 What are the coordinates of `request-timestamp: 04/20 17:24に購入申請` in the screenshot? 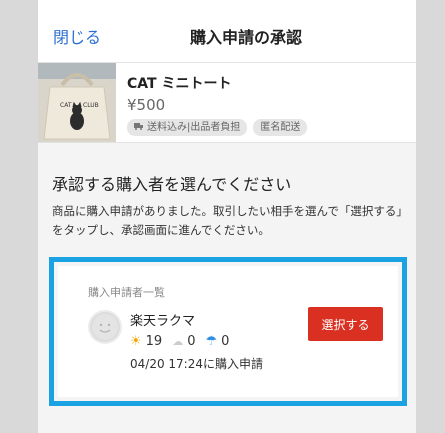 It's located at (196, 364).